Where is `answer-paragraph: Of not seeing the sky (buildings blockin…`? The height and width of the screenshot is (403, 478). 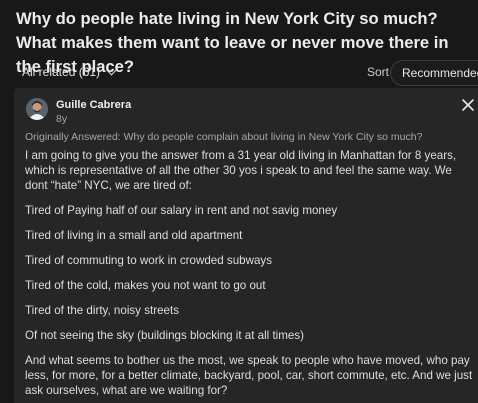 answer-paragraph: Of not seeing the sky (buildings blockin… is located at coordinates (165, 335).